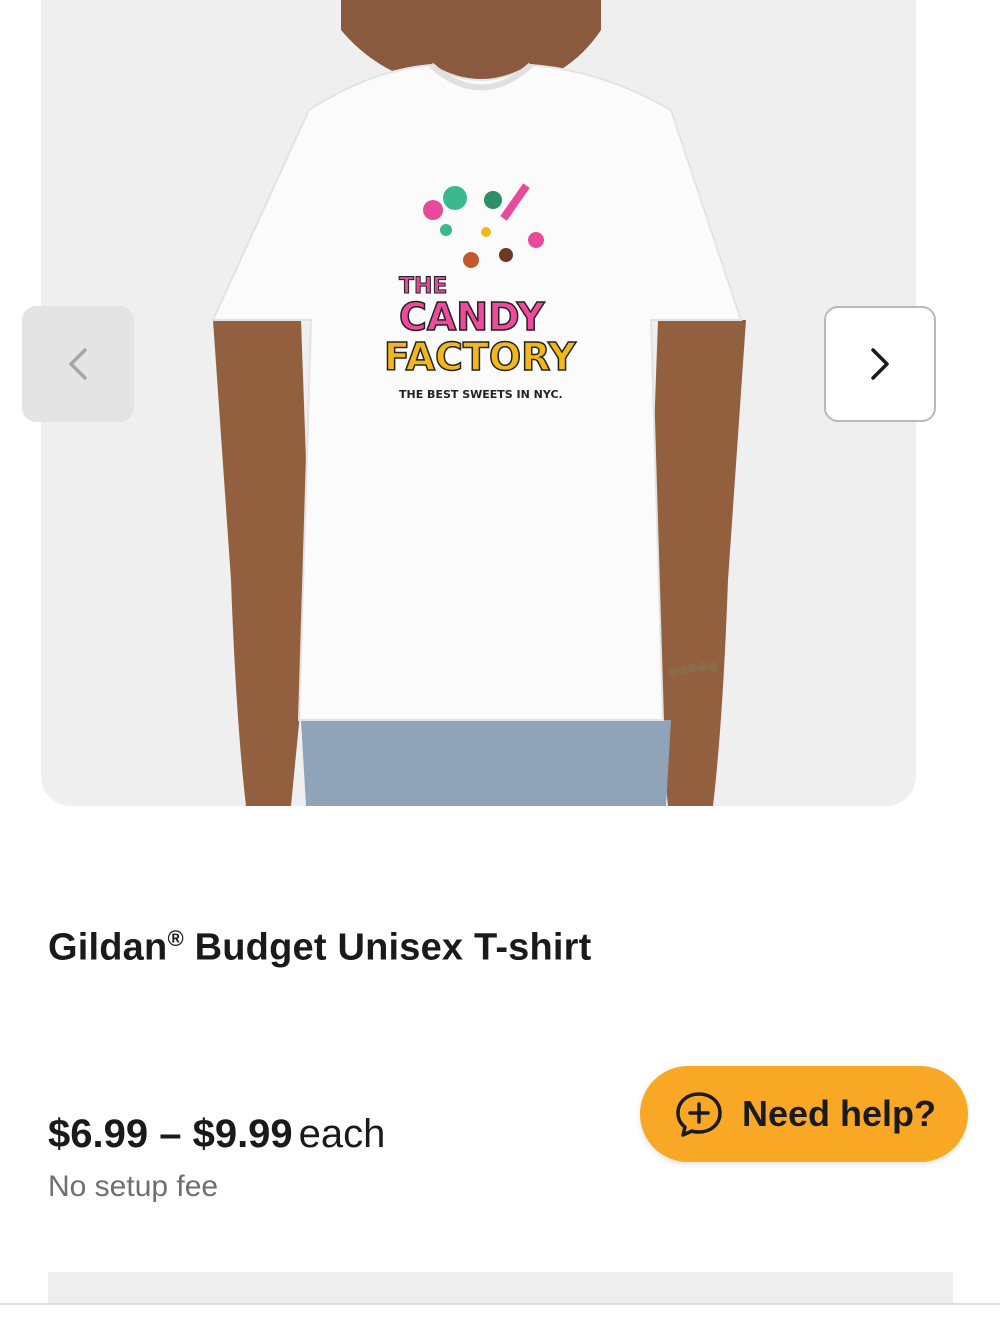 The image size is (1000, 1333). What do you see at coordinates (342, 1134) in the screenshot?
I see `price-unit: each` at bounding box center [342, 1134].